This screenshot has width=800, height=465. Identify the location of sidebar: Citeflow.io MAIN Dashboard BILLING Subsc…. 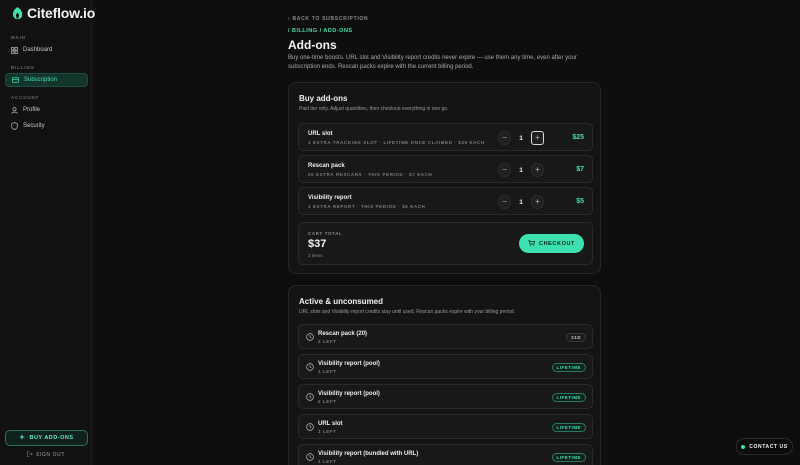
(47, 232).